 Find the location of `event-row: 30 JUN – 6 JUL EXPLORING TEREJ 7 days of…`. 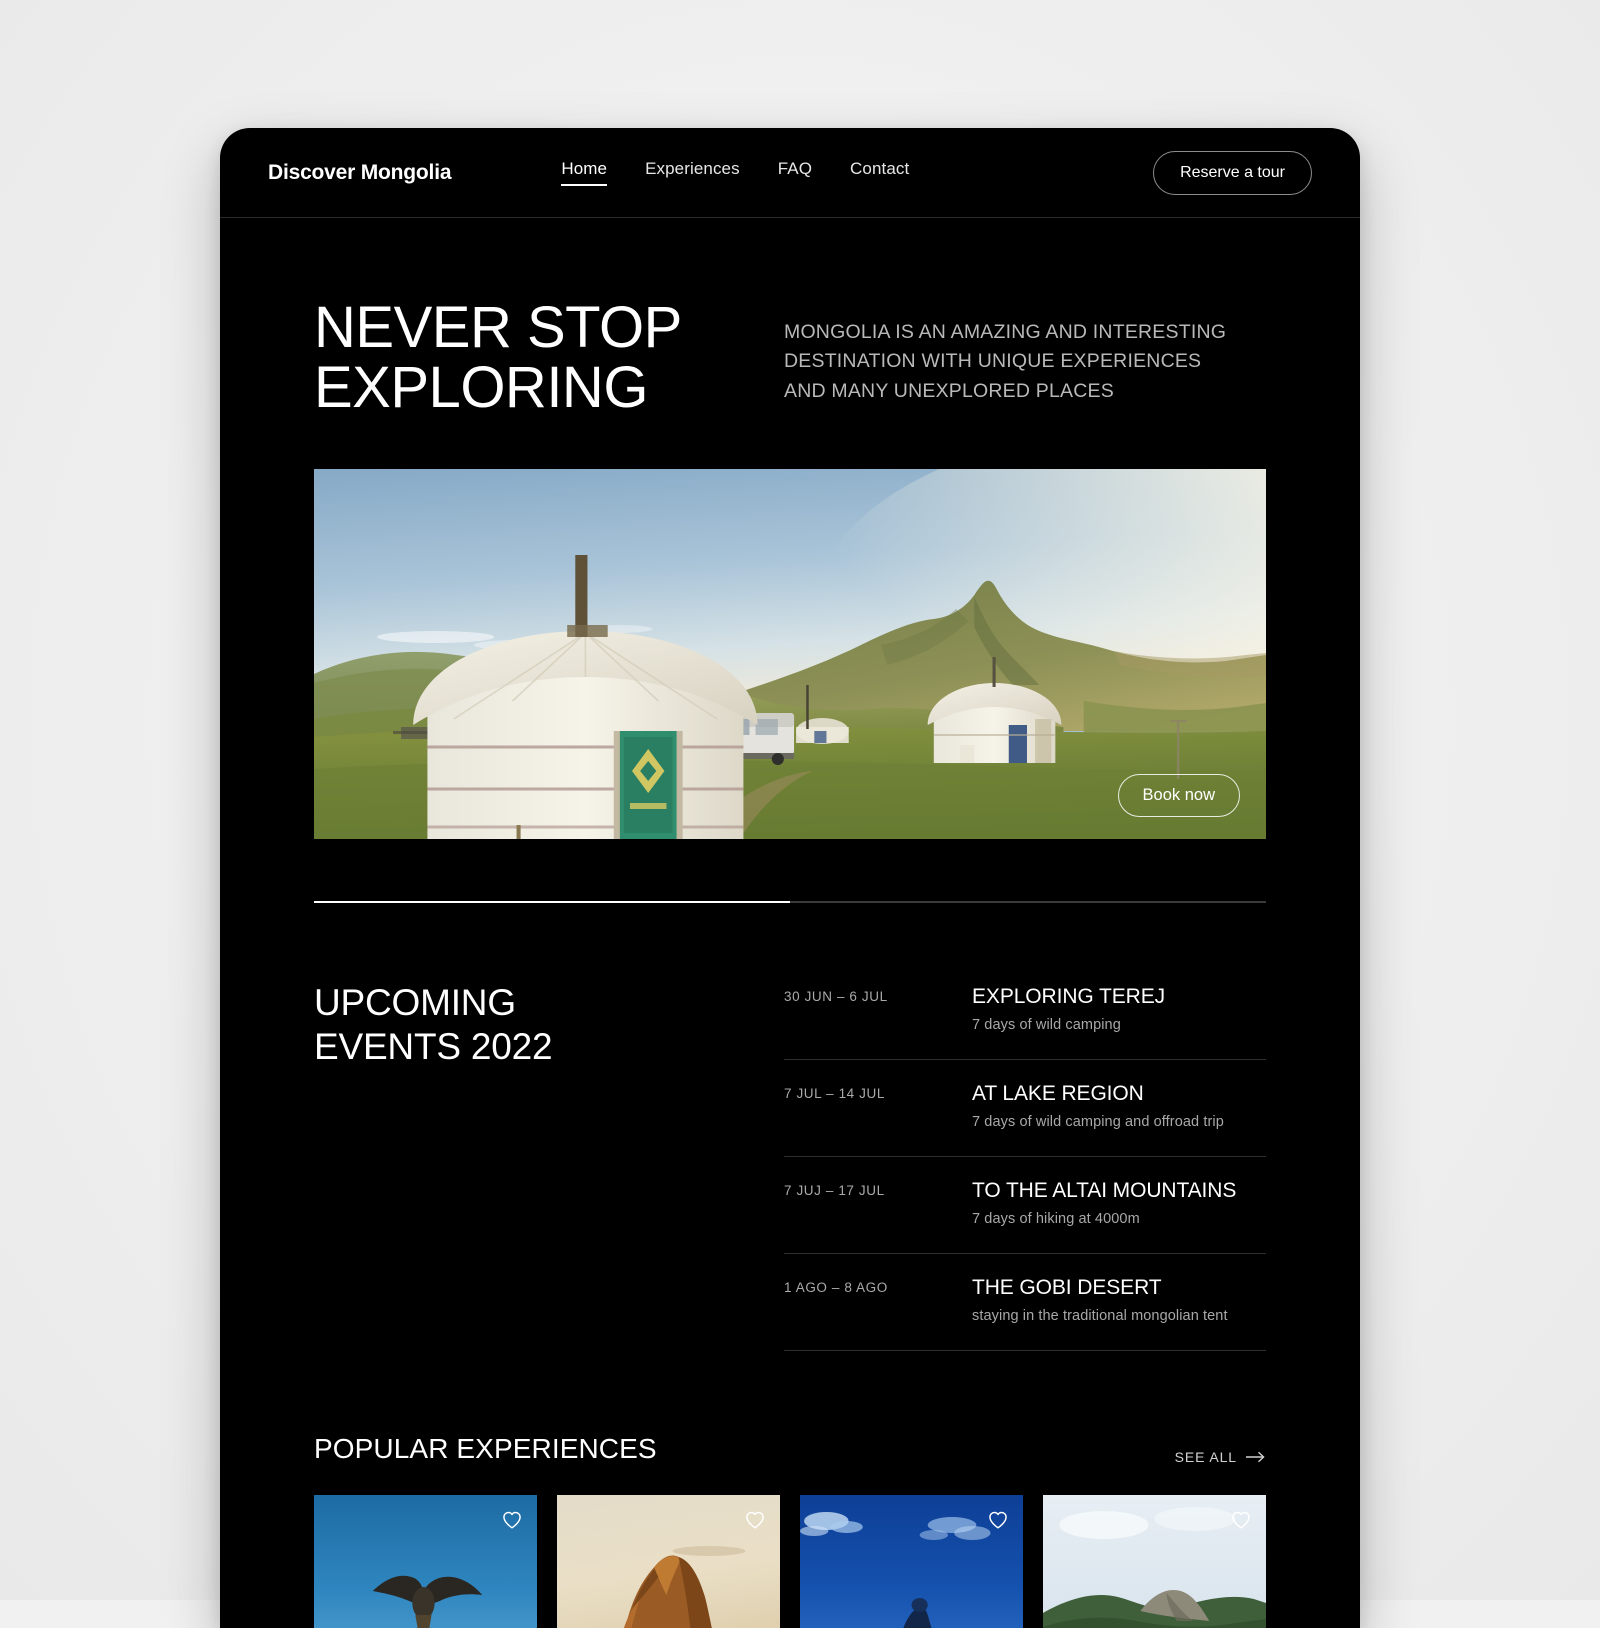

event-row: 30 JUN – 6 JUL EXPLORING TEREJ 7 days of… is located at coordinates (1025, 1021).